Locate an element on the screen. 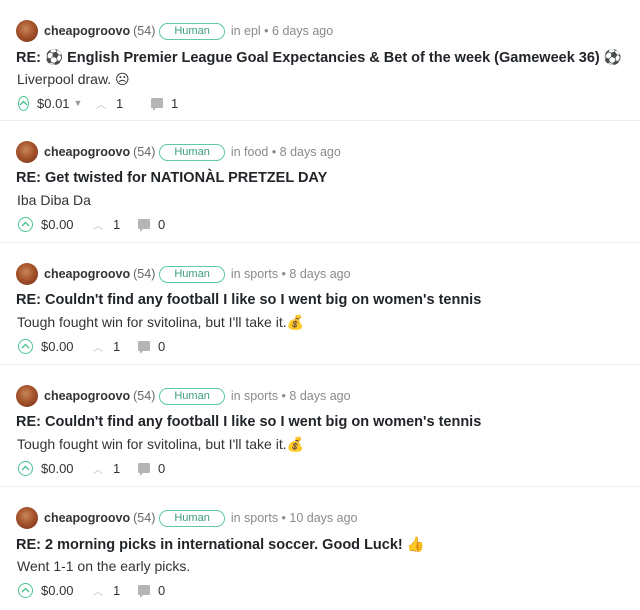 Image resolution: width=640 pixels, height=610 pixels. post-body: Liverpool draw. ☹ is located at coordinates (73, 79).